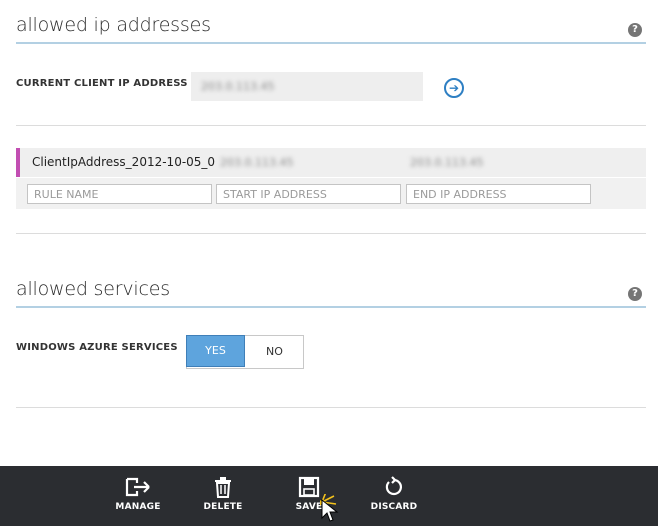  I want to click on current-client-ip-field: 203.0.113.45, so click(307, 86).